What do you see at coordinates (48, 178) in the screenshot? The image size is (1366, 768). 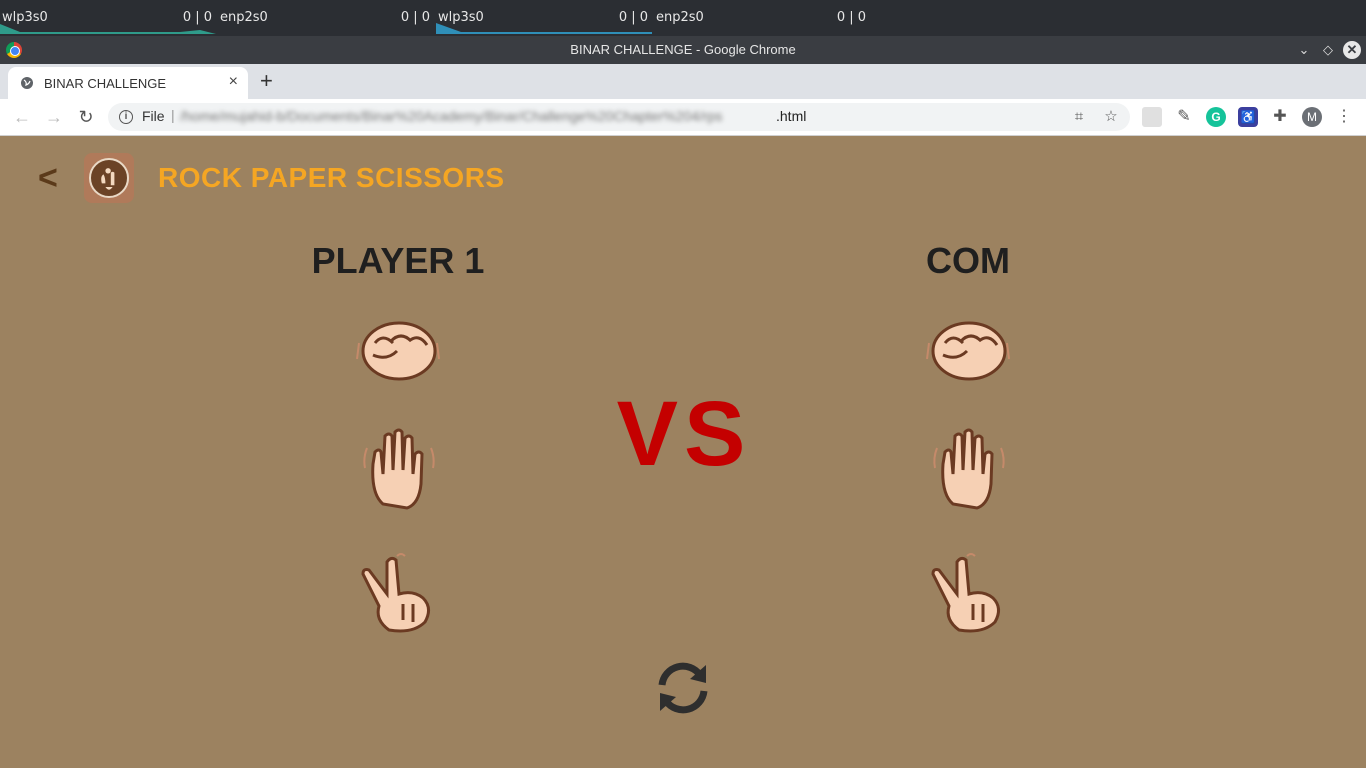 I see `back-button: <` at bounding box center [48, 178].